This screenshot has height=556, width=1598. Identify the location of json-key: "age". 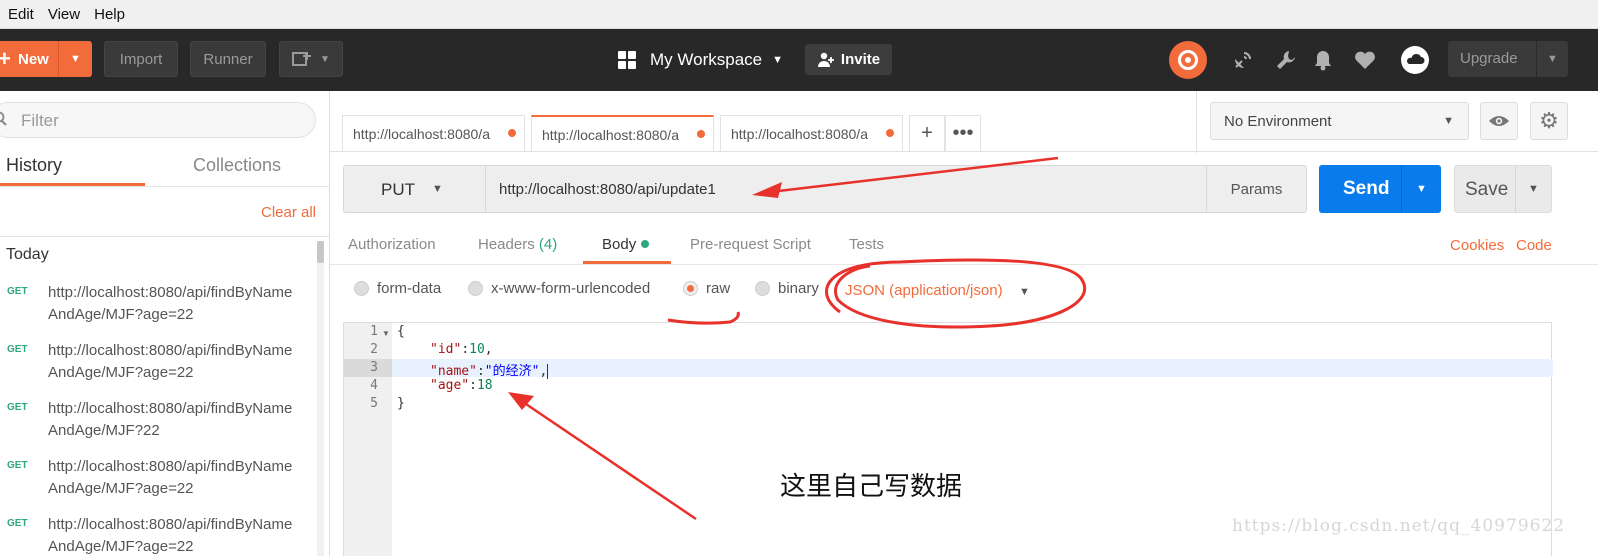
(450, 385).